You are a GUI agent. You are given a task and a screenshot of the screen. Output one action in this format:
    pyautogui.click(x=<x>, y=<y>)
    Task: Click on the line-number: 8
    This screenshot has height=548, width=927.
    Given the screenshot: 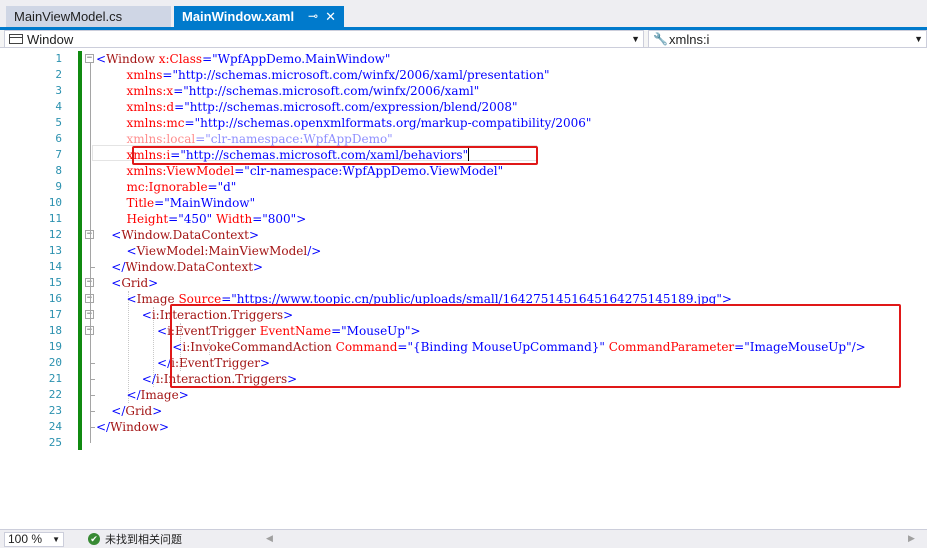 What is the action you would take?
    pyautogui.click(x=58, y=170)
    